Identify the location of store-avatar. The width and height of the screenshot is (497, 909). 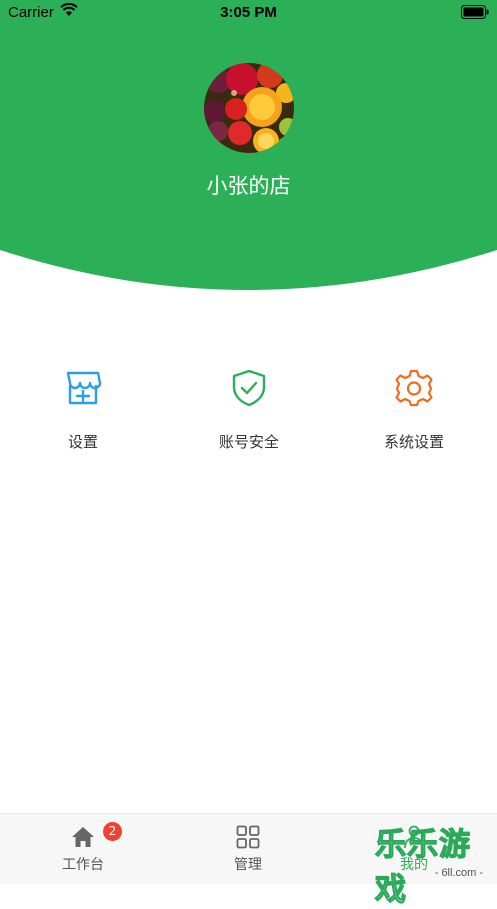
(249, 108).